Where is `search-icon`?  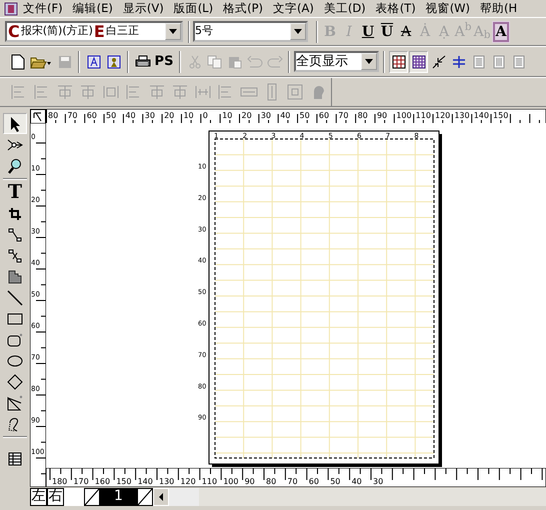
search-icon is located at coordinates (15, 166).